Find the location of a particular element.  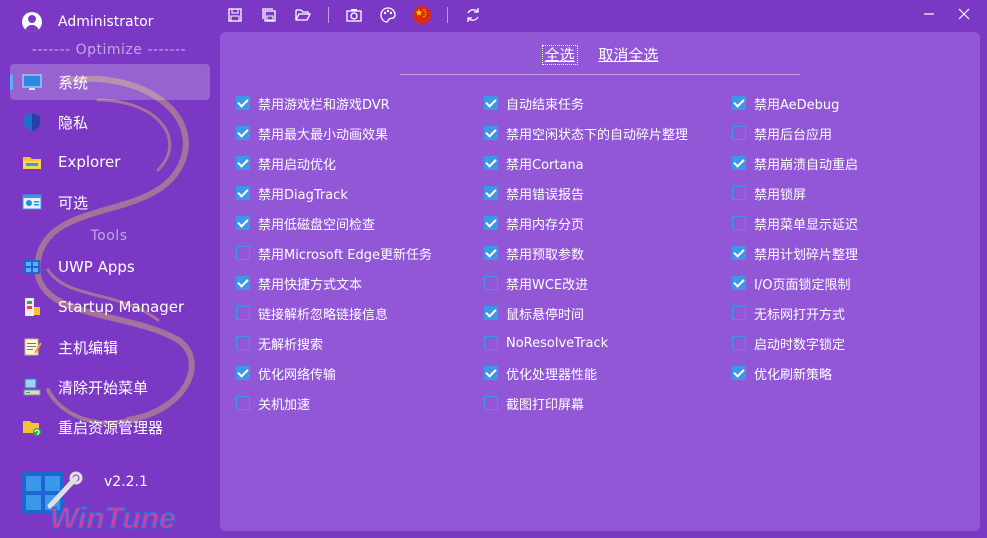

refresh-button is located at coordinates (473, 15).